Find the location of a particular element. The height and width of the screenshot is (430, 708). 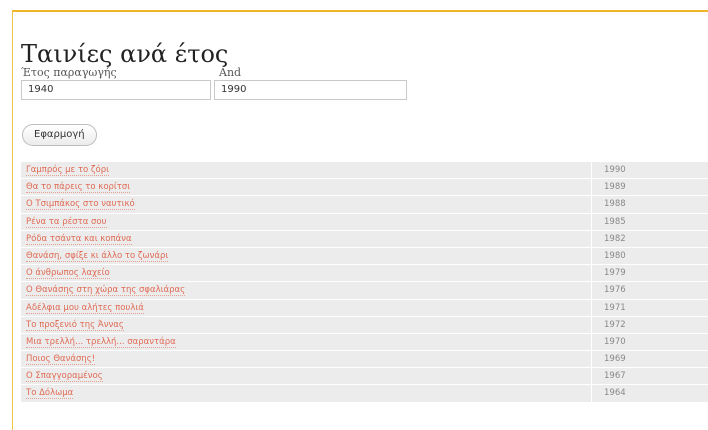

movie-title-link: Ο Θανάσης στη χώρα της σφαλιάρας is located at coordinates (106, 291).